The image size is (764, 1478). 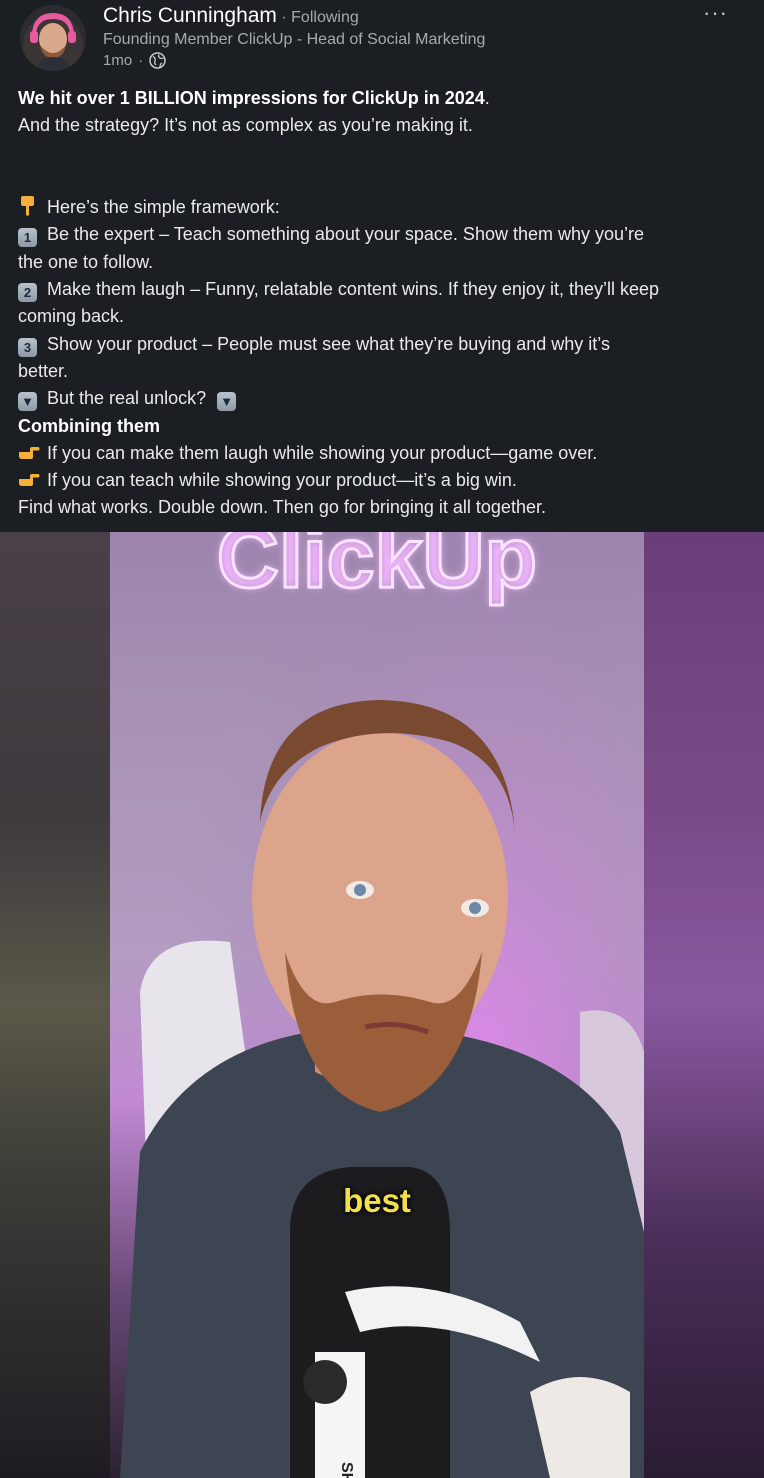 I want to click on pointing-down-icon, so click(x=28, y=205).